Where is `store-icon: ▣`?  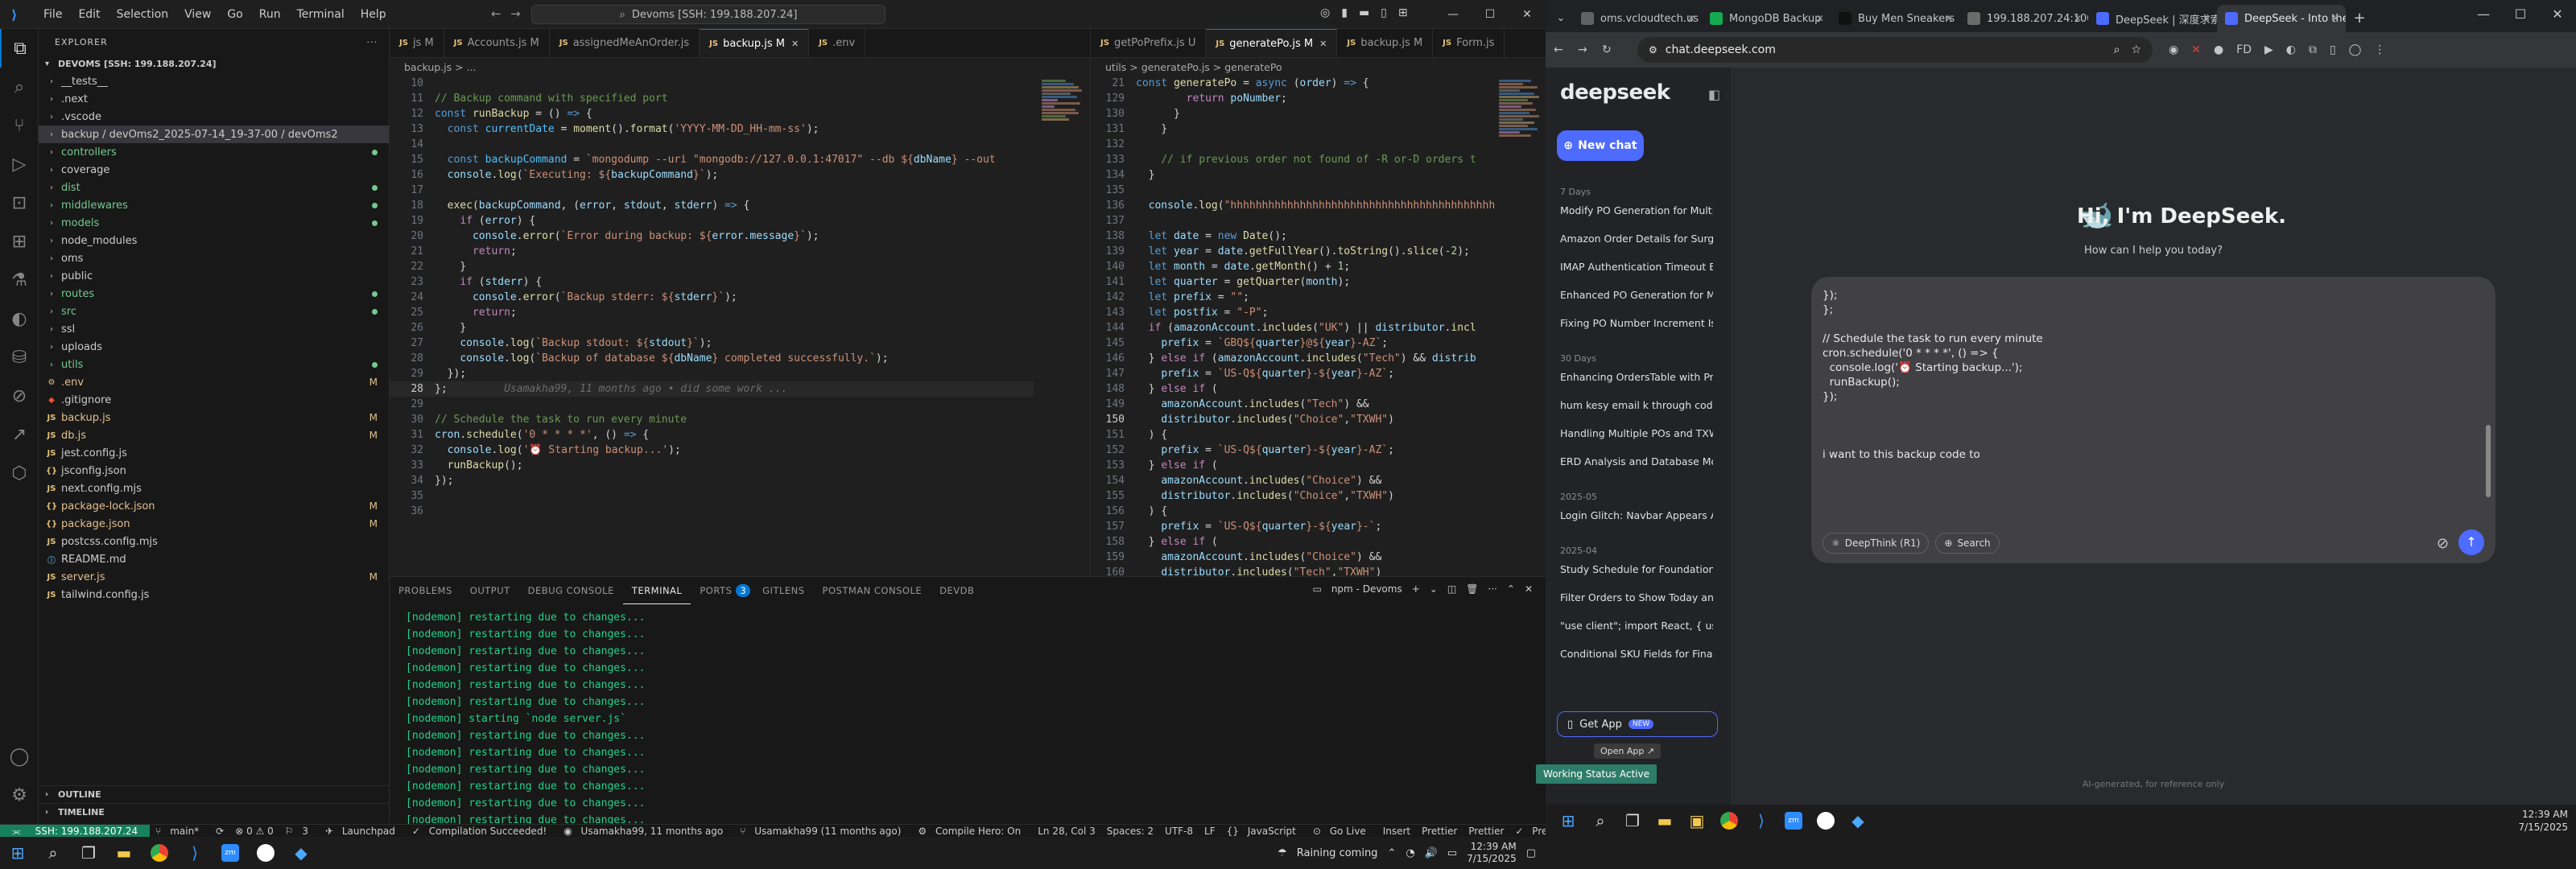 store-icon: ▣ is located at coordinates (1697, 821).